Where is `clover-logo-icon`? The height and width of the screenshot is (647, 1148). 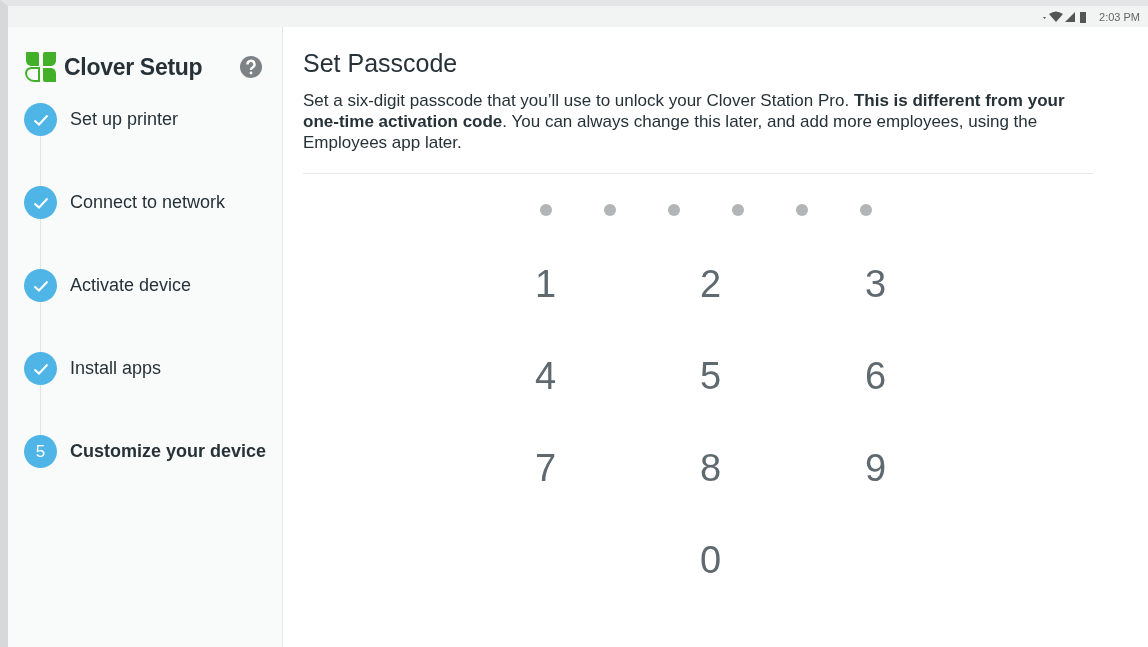 clover-logo-icon is located at coordinates (41, 67).